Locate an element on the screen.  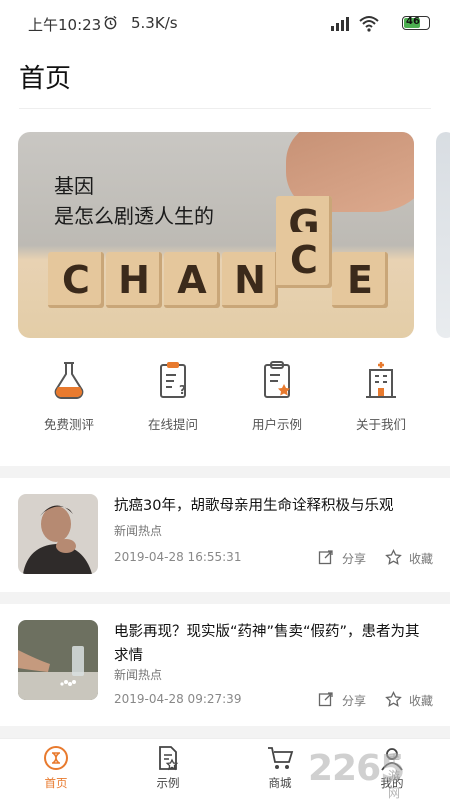
divider is located at coordinates (225, 108).